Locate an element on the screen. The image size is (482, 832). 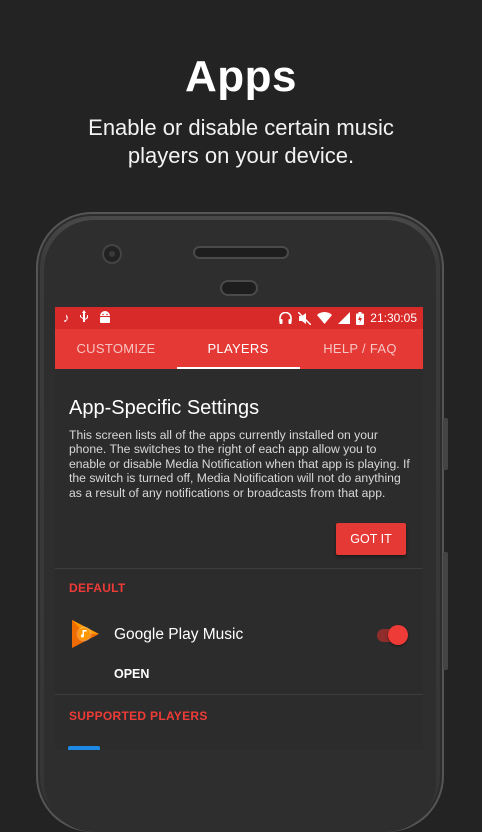
usb-icon is located at coordinates (84, 319).